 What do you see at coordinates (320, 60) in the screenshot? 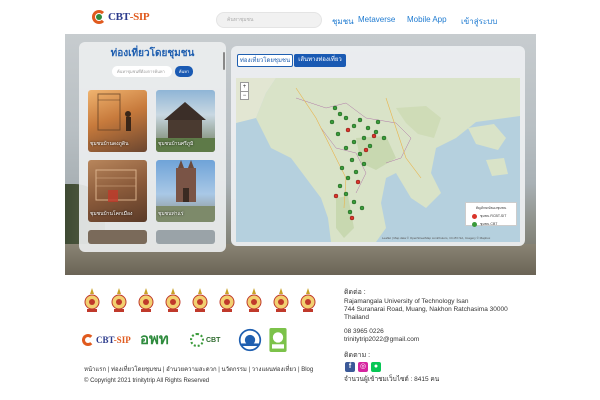
I see `tab-travel-routes: เส้นทางท่องเที่ยว` at bounding box center [320, 60].